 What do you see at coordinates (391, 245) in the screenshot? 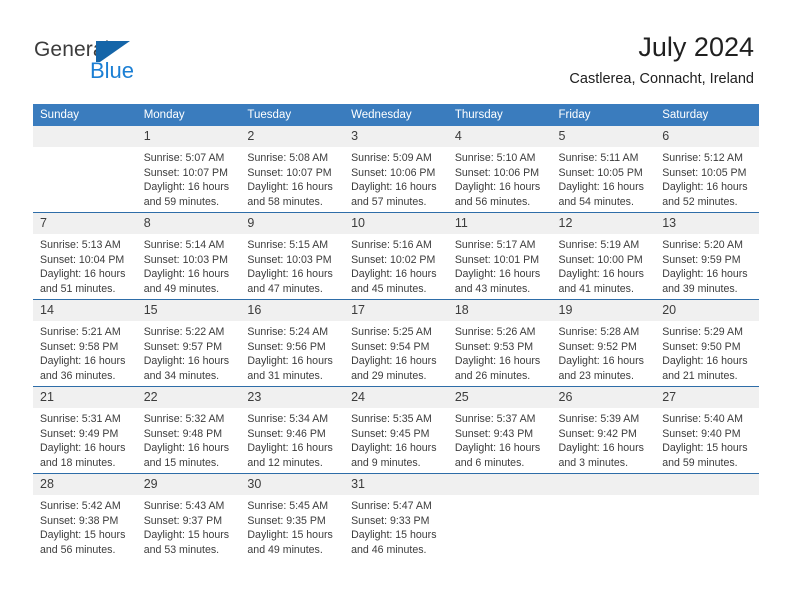
I see `sunrise-text: Sunrise: 5:16 AM` at bounding box center [391, 245].